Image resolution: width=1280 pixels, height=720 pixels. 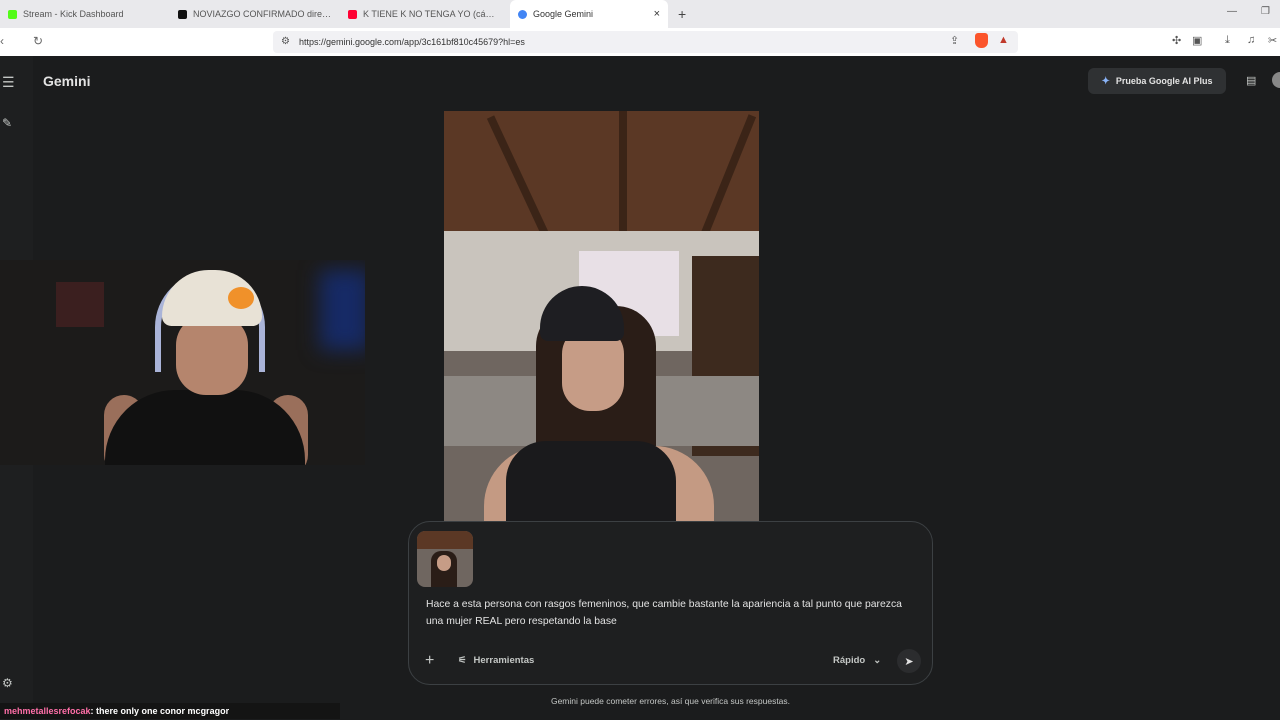 What do you see at coordinates (2, 41) in the screenshot?
I see `back-icon: ‹` at bounding box center [2, 41].